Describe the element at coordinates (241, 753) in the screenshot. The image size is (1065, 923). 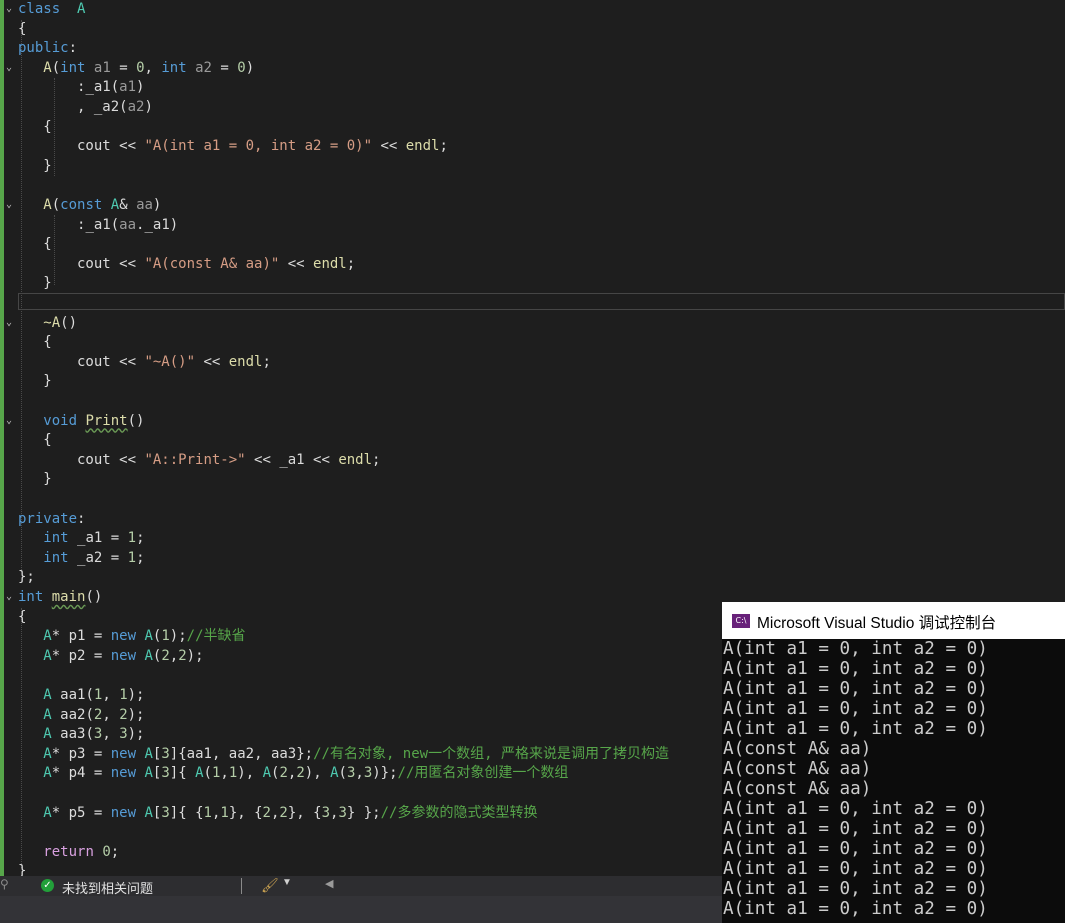
I see `code-token: ]{aa1, aa2, aa3};` at that location.